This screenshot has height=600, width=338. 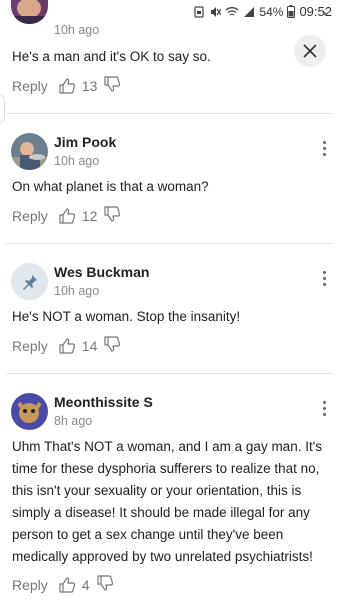 I want to click on mute-icon, so click(x=216, y=11).